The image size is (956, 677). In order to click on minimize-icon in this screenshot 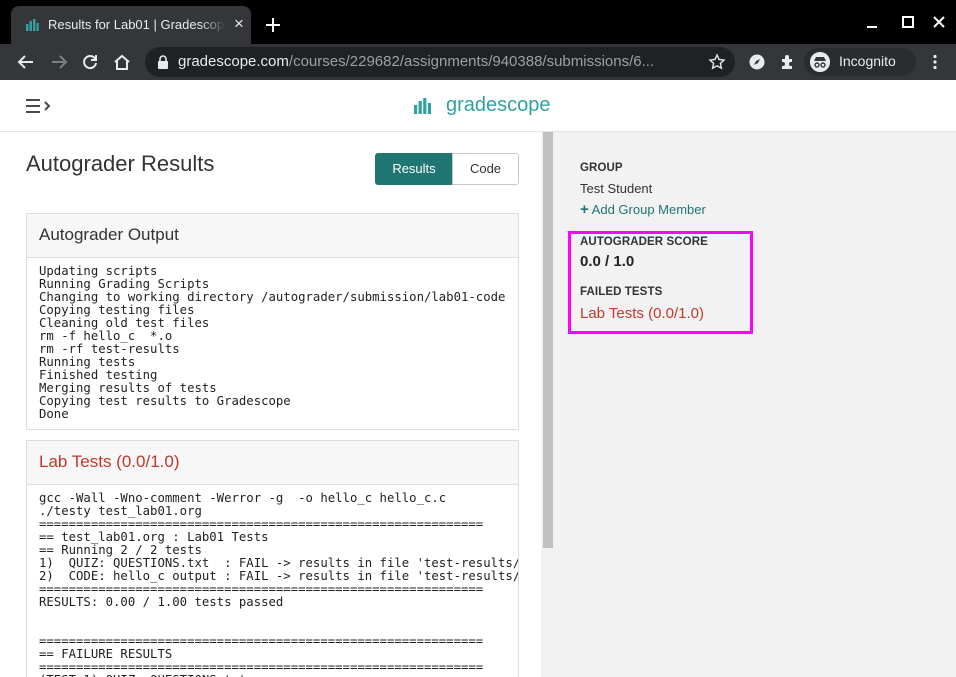, I will do `click(872, 22)`.